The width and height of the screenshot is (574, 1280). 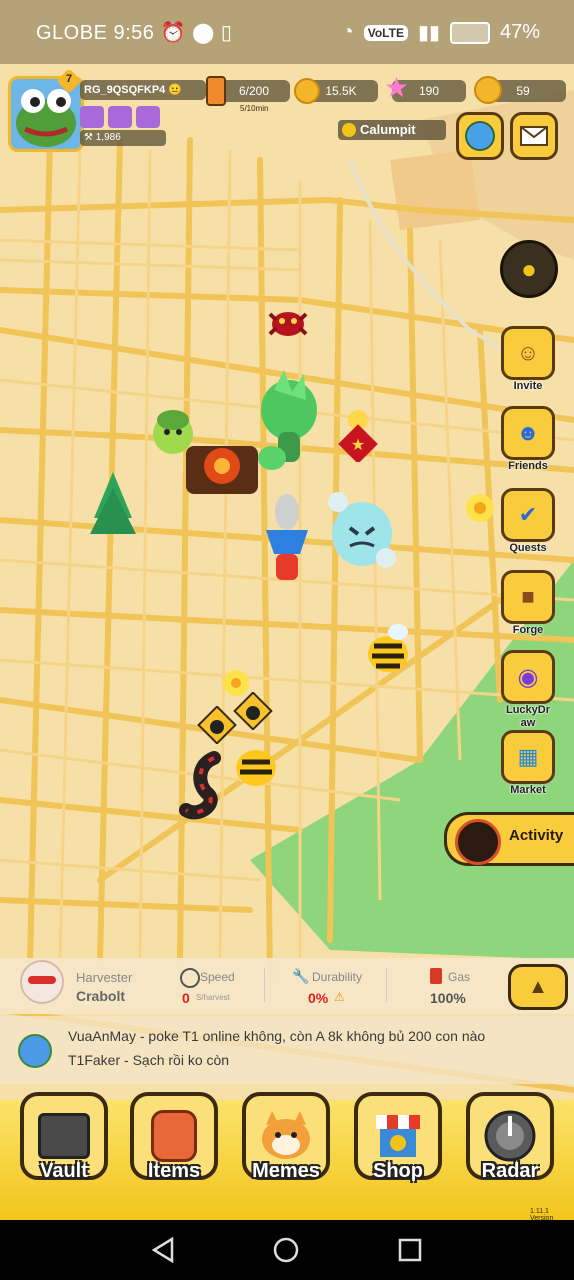 What do you see at coordinates (123, 138) in the screenshot?
I see `score-tag: ⚒ 1,986` at bounding box center [123, 138].